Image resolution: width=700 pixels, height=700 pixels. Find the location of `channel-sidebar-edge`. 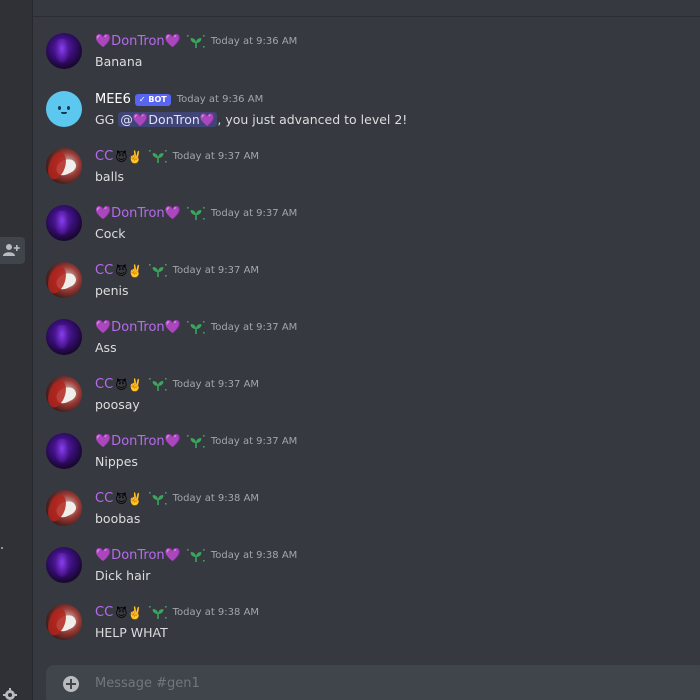

channel-sidebar-edge is located at coordinates (16, 350).